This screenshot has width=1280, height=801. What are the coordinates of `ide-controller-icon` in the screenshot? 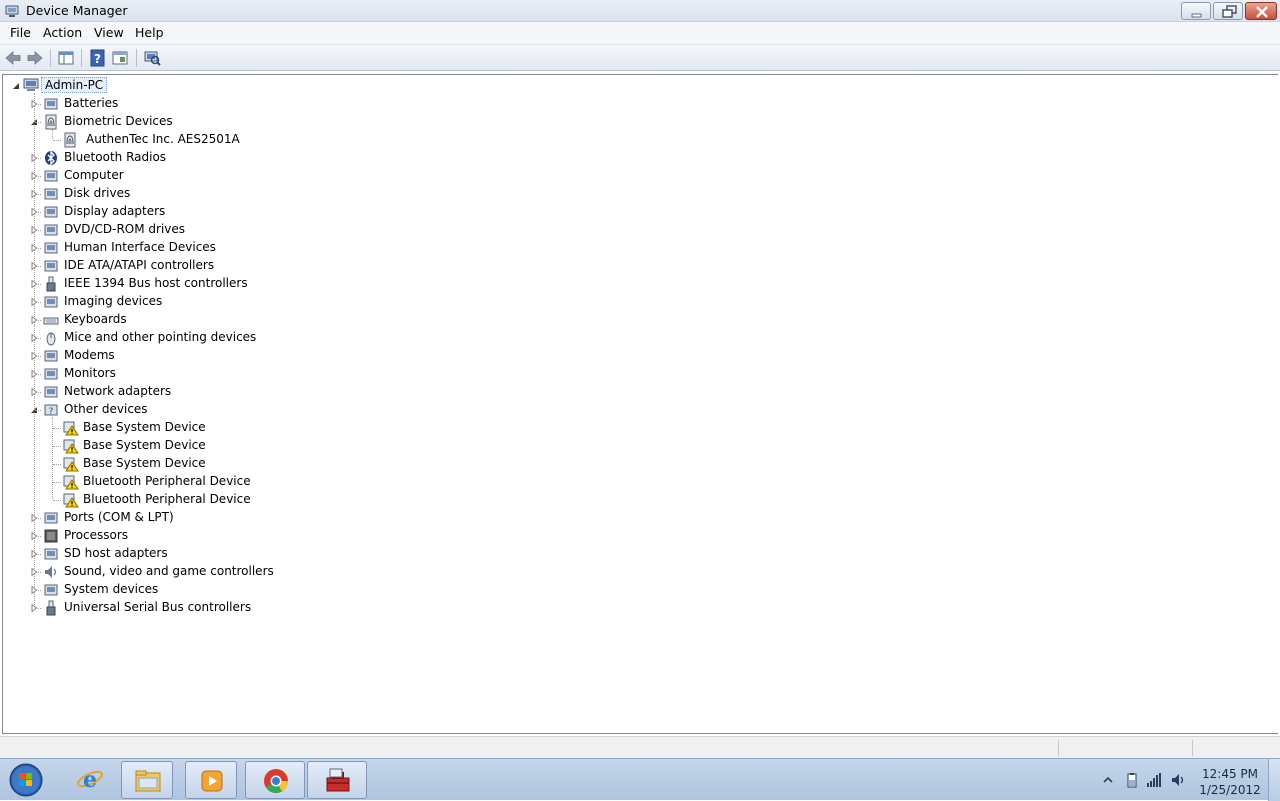 It's located at (51, 266).